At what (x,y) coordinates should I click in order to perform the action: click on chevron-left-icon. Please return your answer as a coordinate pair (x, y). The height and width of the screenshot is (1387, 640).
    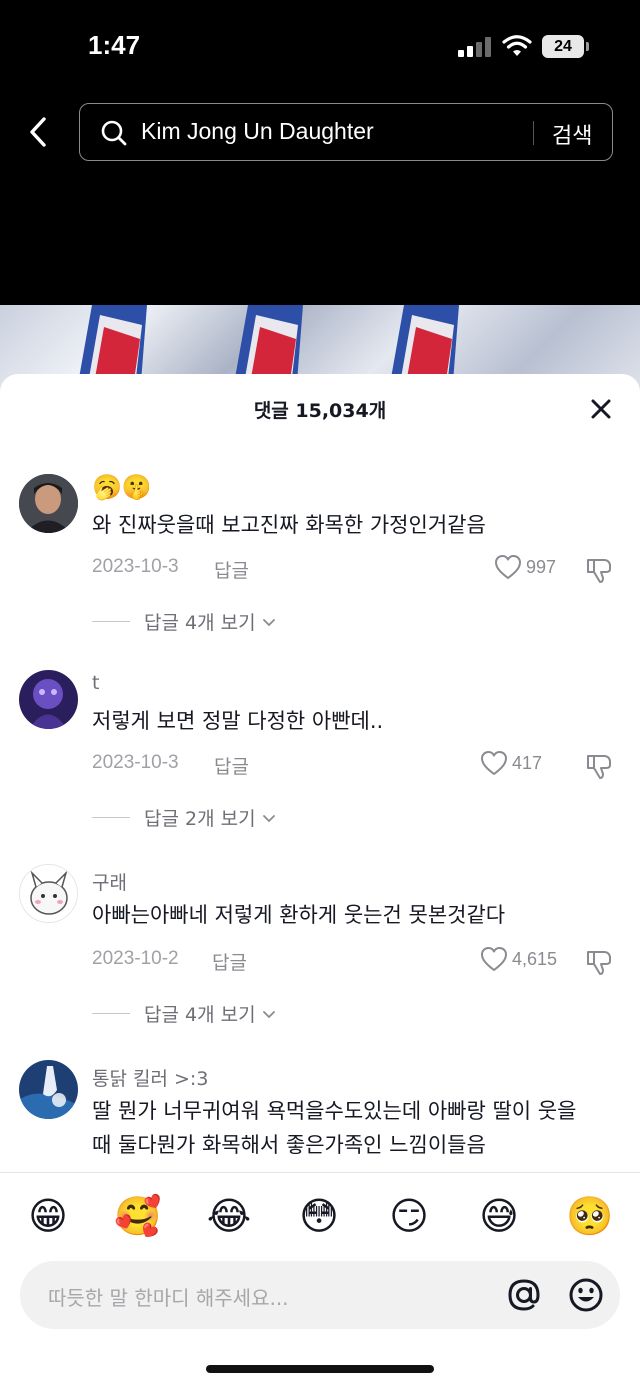
    Looking at the image, I should click on (38, 132).